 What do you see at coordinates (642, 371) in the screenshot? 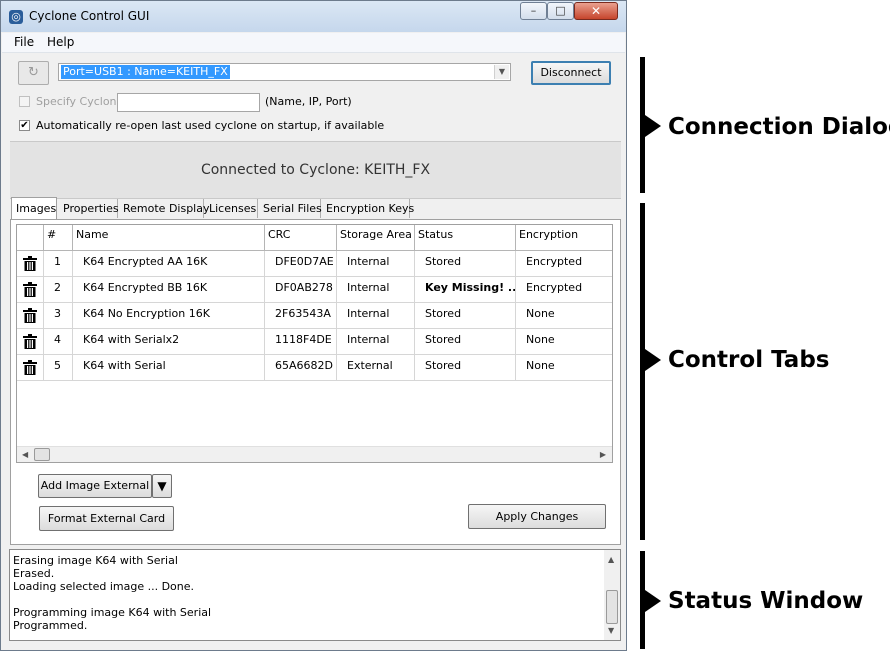
I see `tabs-bracket` at bounding box center [642, 371].